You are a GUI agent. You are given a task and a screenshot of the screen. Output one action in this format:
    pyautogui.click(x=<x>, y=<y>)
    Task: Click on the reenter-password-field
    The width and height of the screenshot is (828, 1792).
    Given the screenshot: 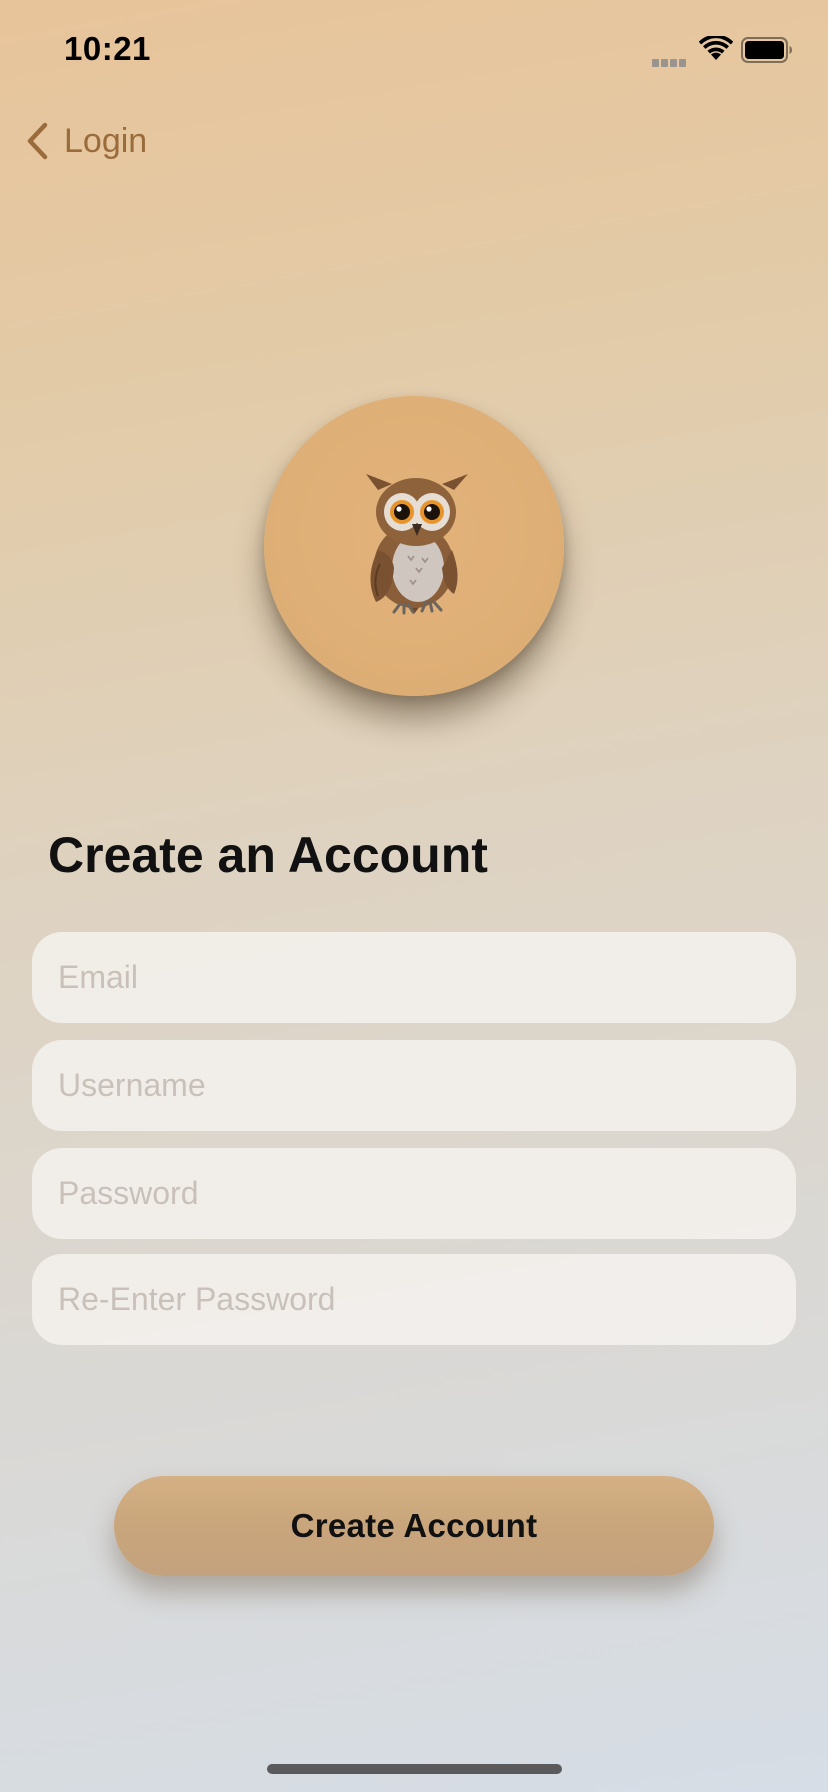 What is the action you would take?
    pyautogui.click(x=414, y=1299)
    